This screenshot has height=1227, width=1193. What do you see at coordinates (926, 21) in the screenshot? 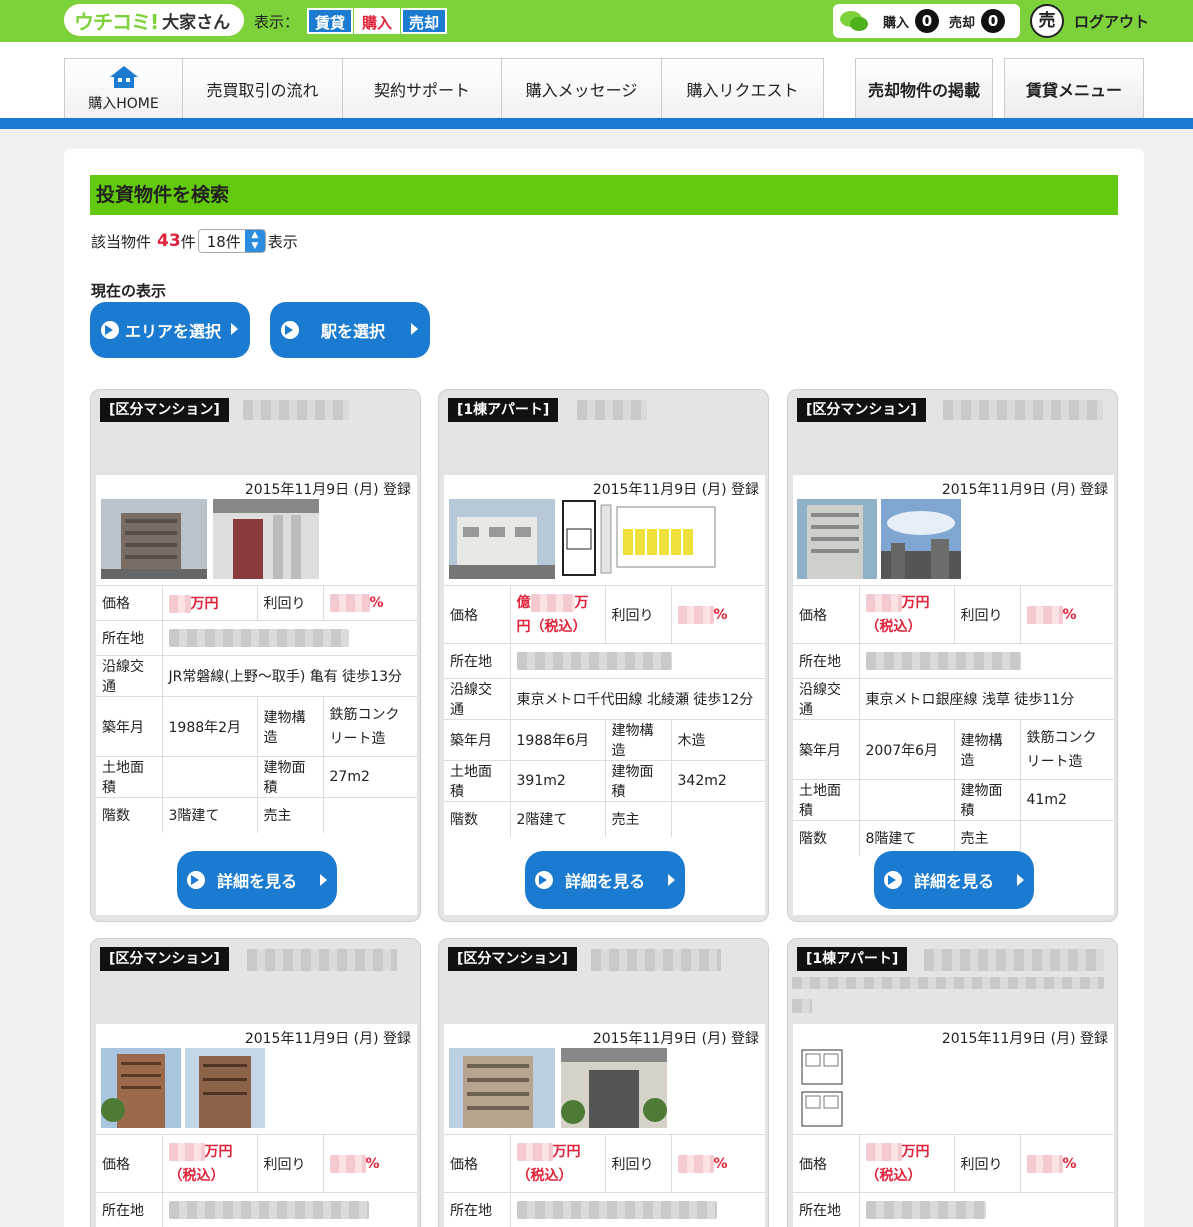
I see `message-counter: 購入 0 売却 0` at bounding box center [926, 21].